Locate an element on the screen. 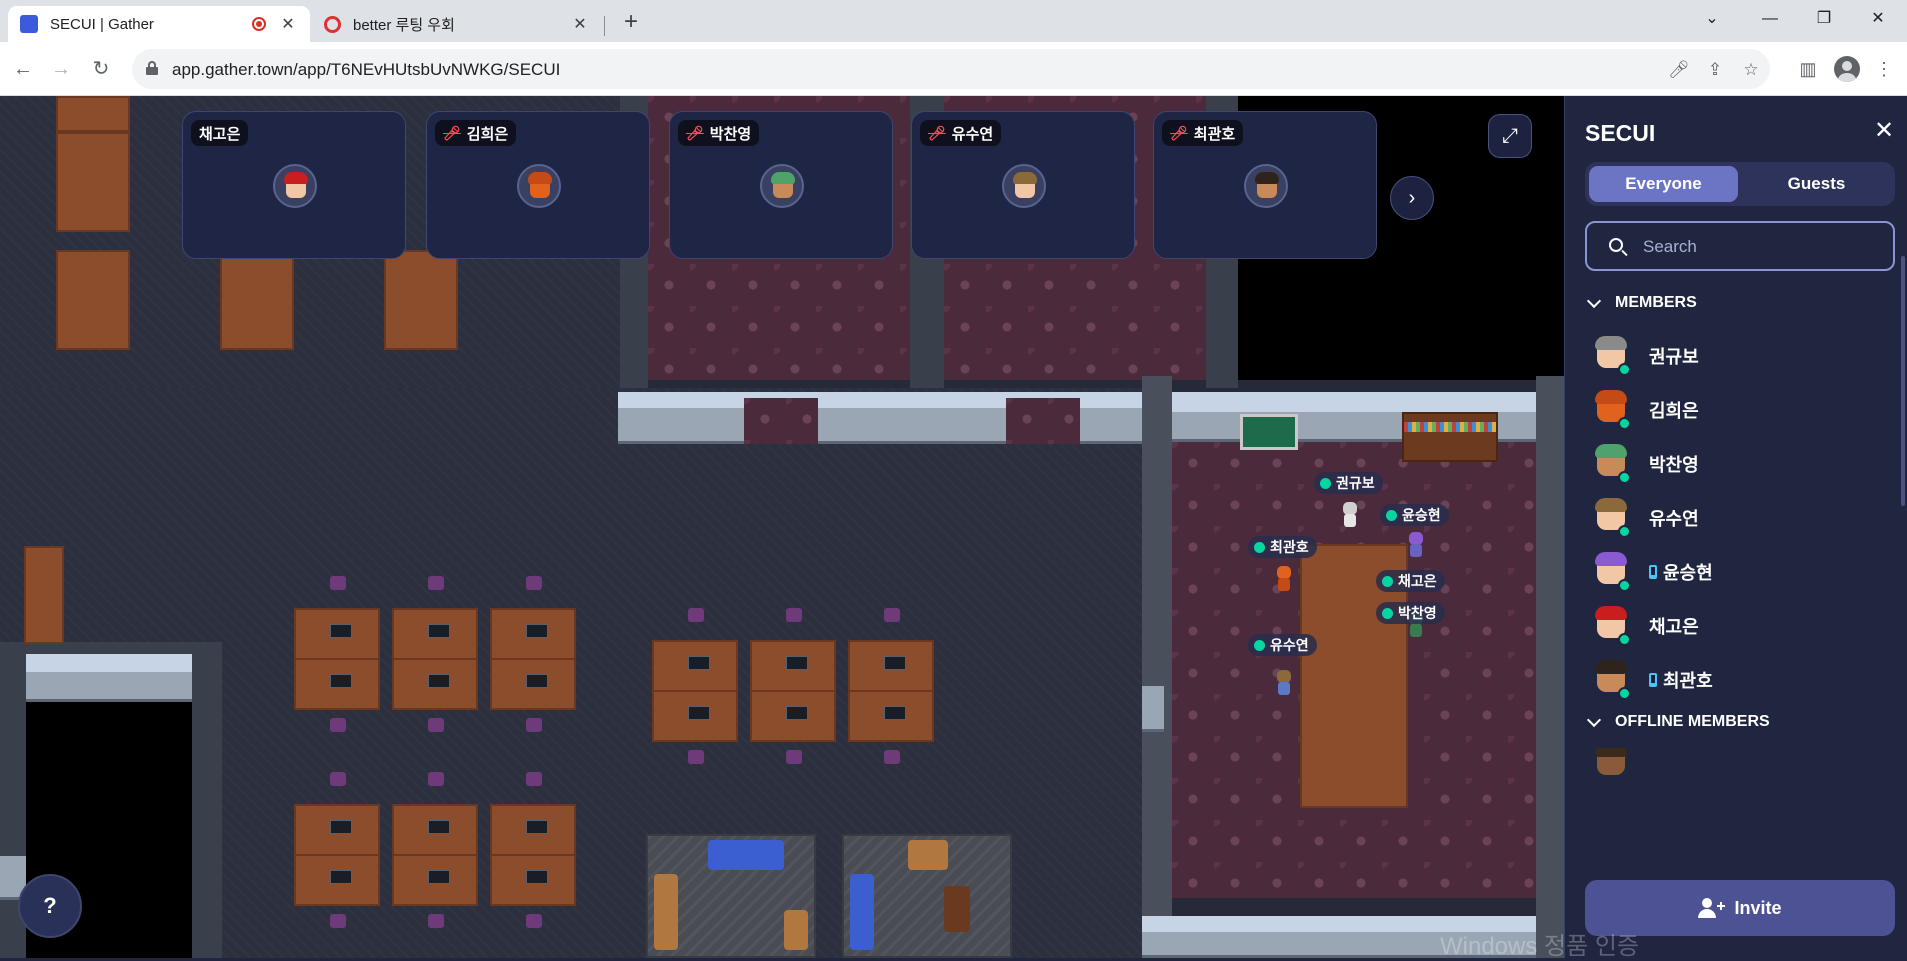 Image resolution: width=1907 pixels, height=961 pixels. video-tile: 🎤︎ 김희은 is located at coordinates (538, 185).